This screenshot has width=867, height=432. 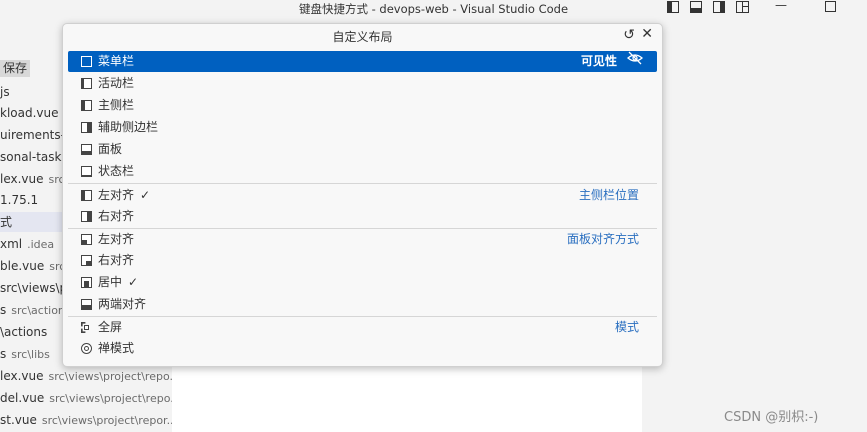 I want to click on option-menubar: 菜单栏 可见性, so click(x=362, y=61).